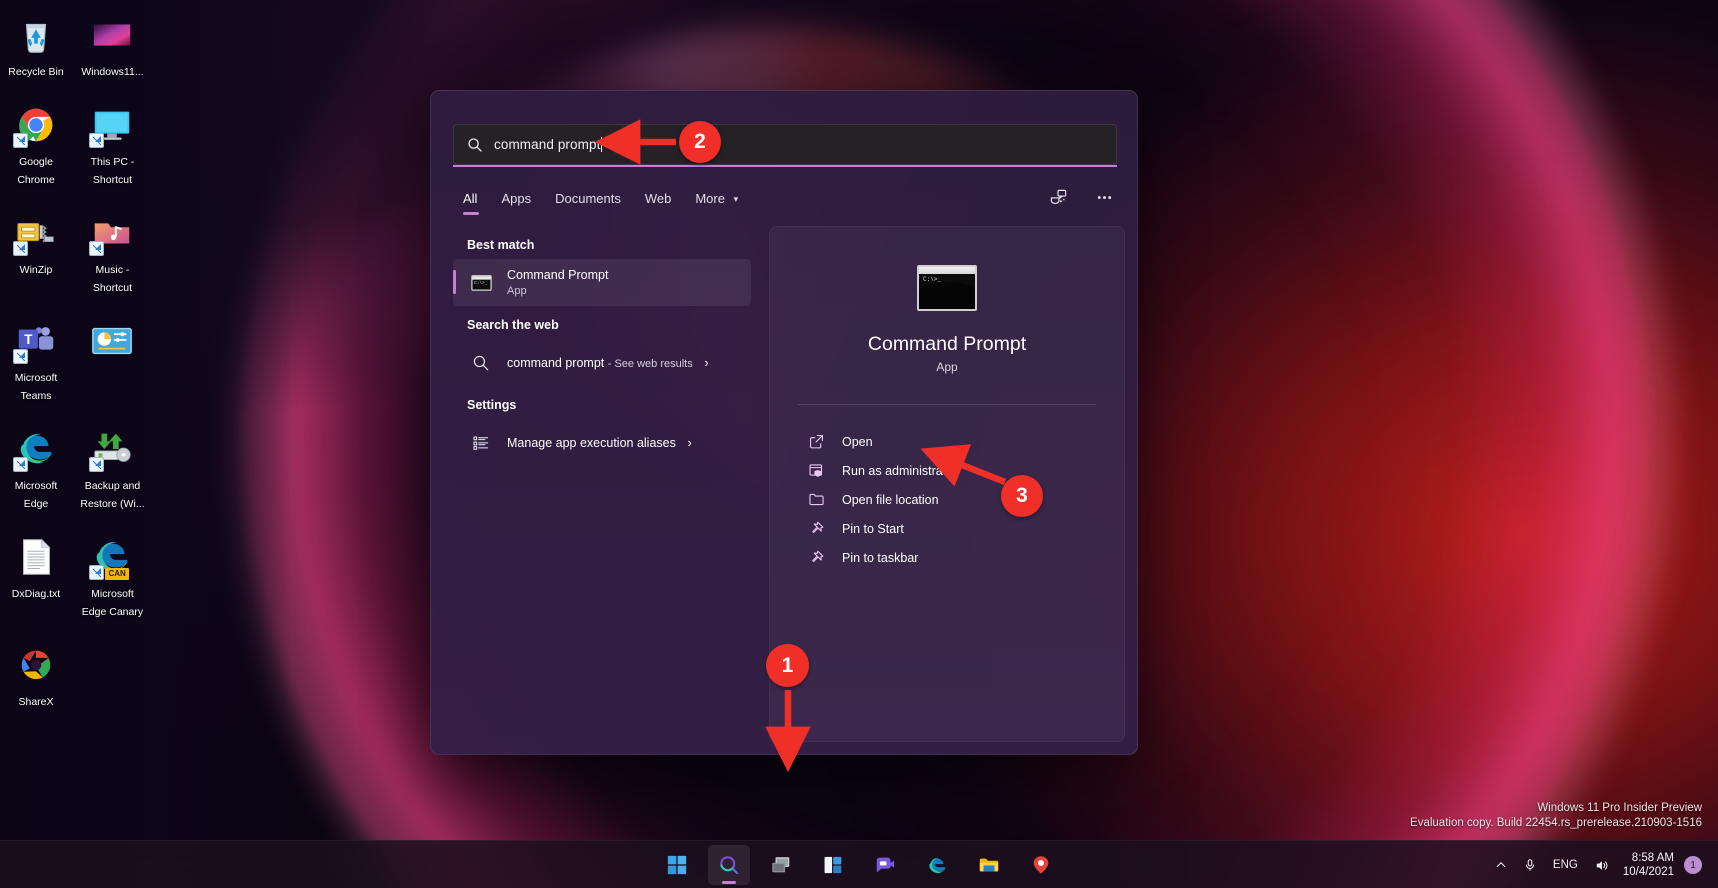  I want to click on desktop-icon-google-chrome: Google Chrome, so click(36, 145).